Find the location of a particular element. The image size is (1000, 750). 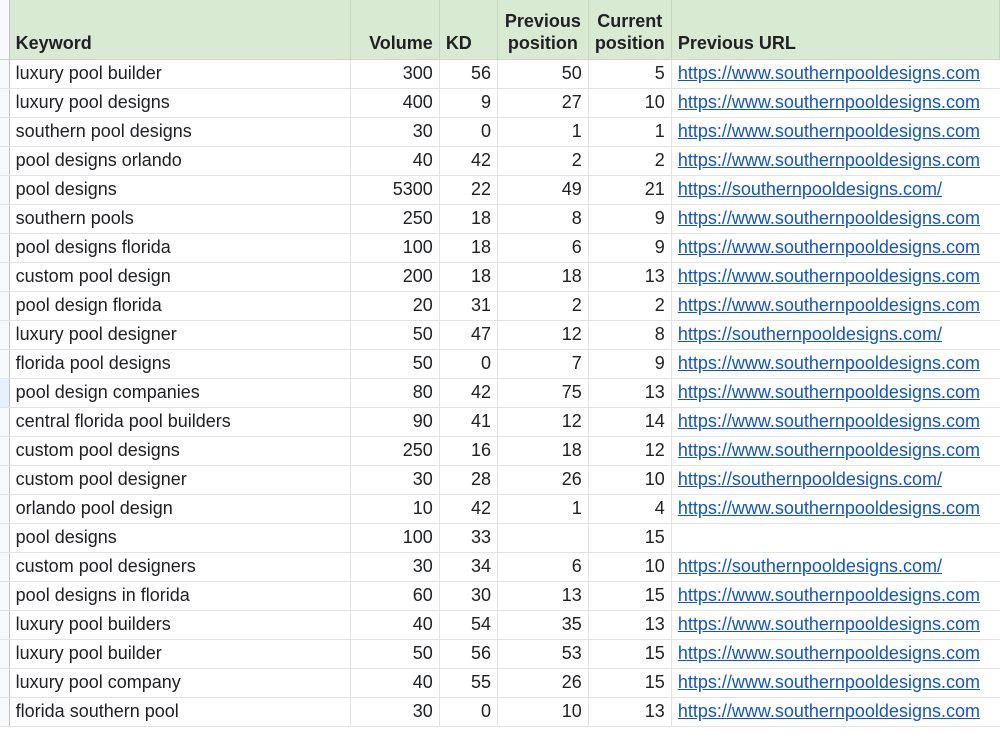

volume-cell: 50 is located at coordinates (395, 364).